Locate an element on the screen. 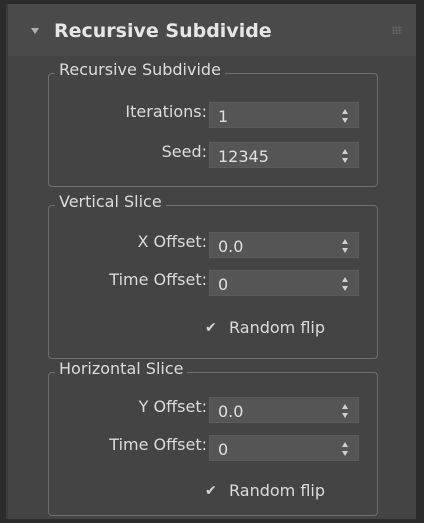  rollout-header: Recursive Subdivide is located at coordinates (212, 30).